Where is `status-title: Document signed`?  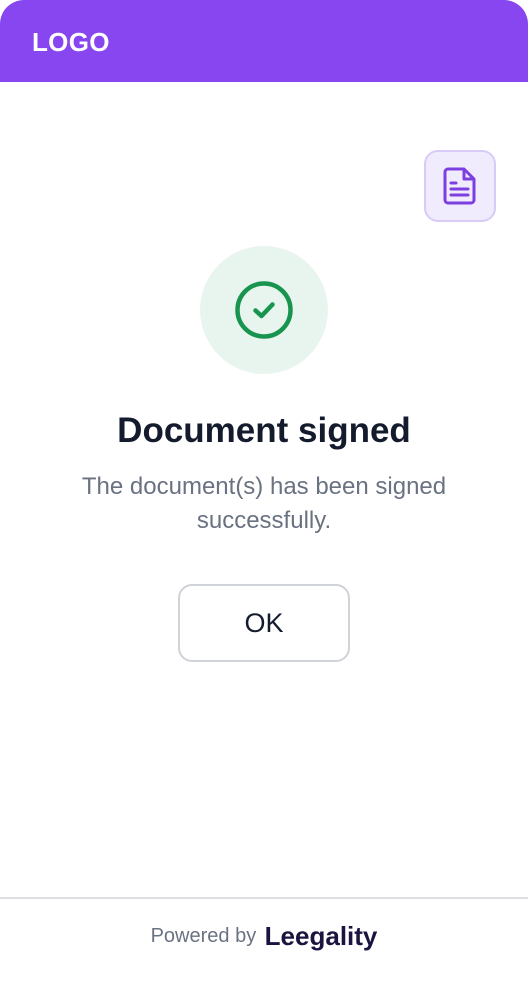
status-title: Document signed is located at coordinates (264, 430).